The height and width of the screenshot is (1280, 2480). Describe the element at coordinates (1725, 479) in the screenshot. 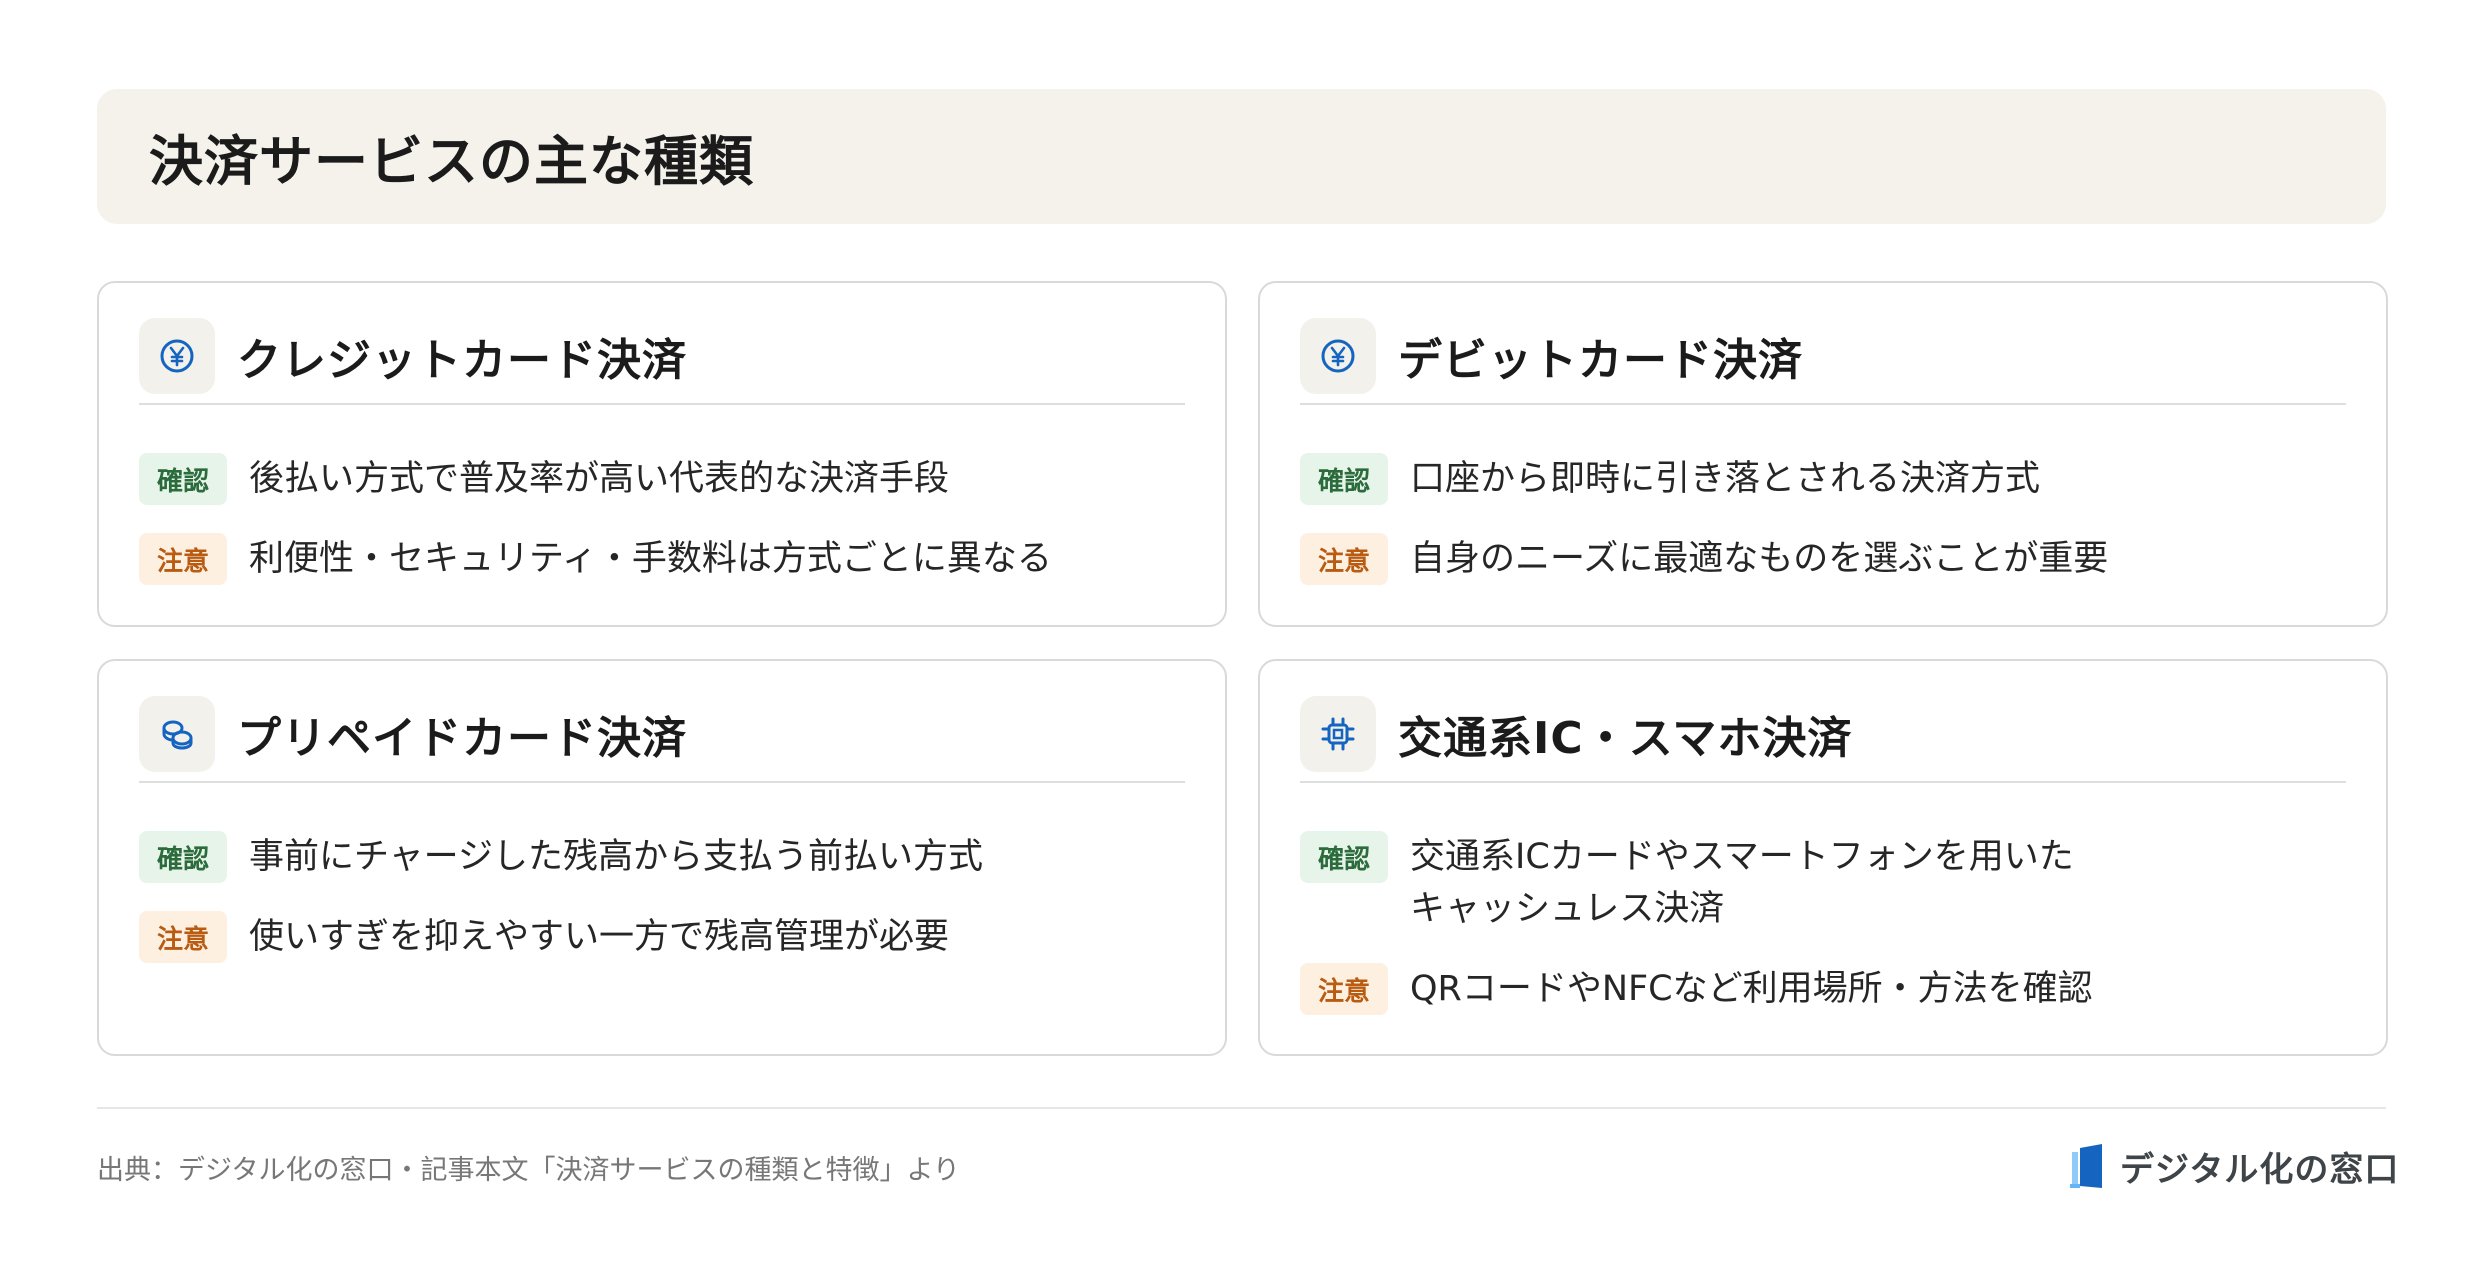

I see `confirm-text: 口座から即時に引き落とされる決済方式` at that location.